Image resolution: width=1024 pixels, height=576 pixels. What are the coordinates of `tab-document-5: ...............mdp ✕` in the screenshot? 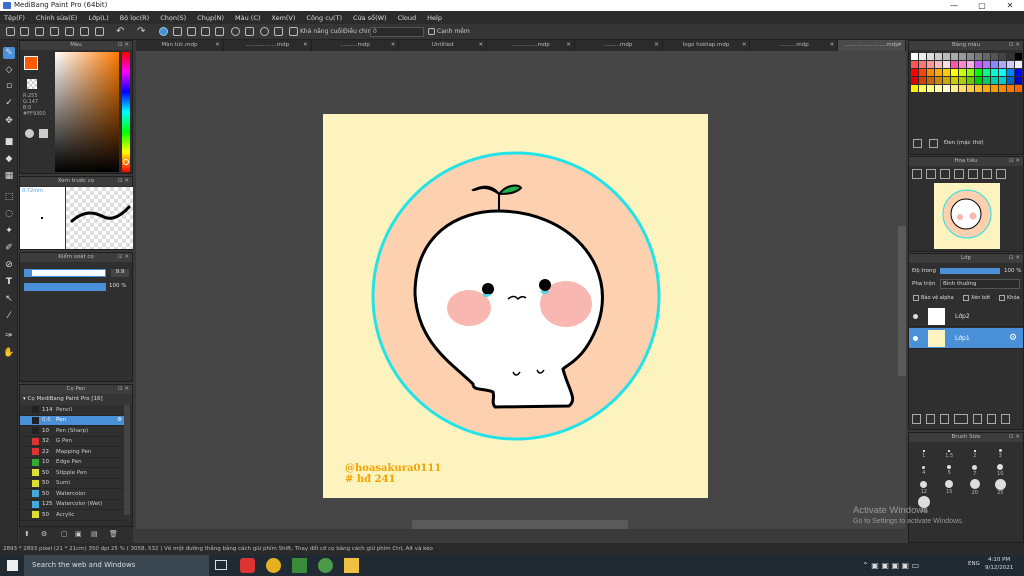 It's located at (531, 45).